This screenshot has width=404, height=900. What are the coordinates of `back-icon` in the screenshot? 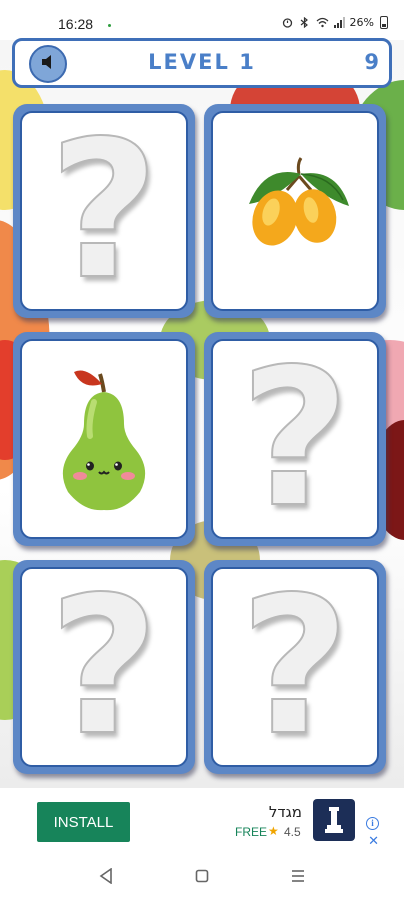 It's located at (106, 876).